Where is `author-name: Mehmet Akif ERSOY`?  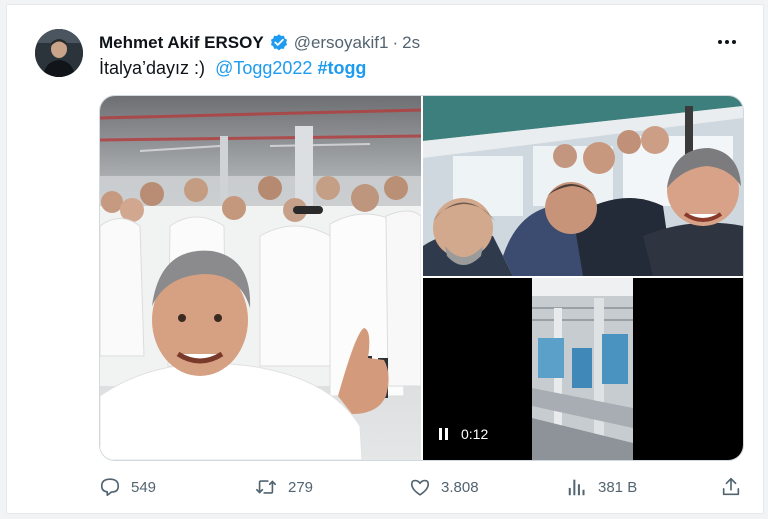 author-name: Mehmet Akif ERSOY is located at coordinates (181, 43).